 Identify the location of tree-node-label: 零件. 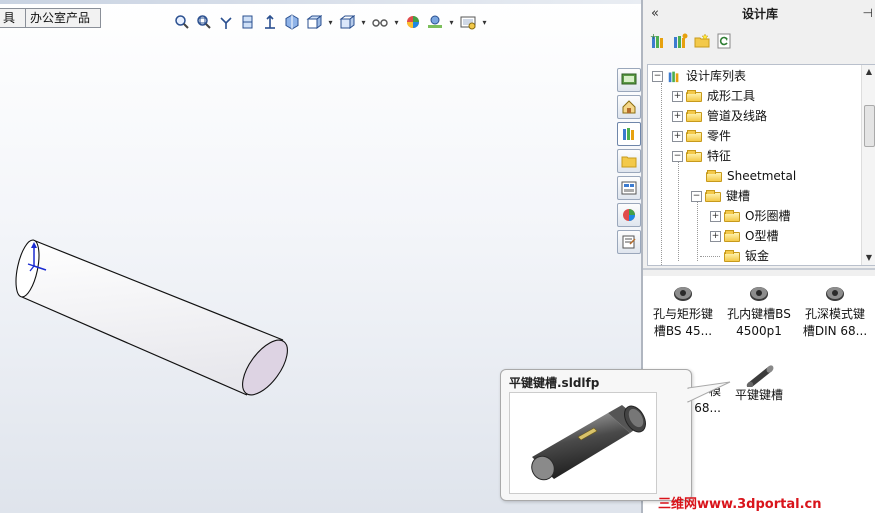
(719, 136).